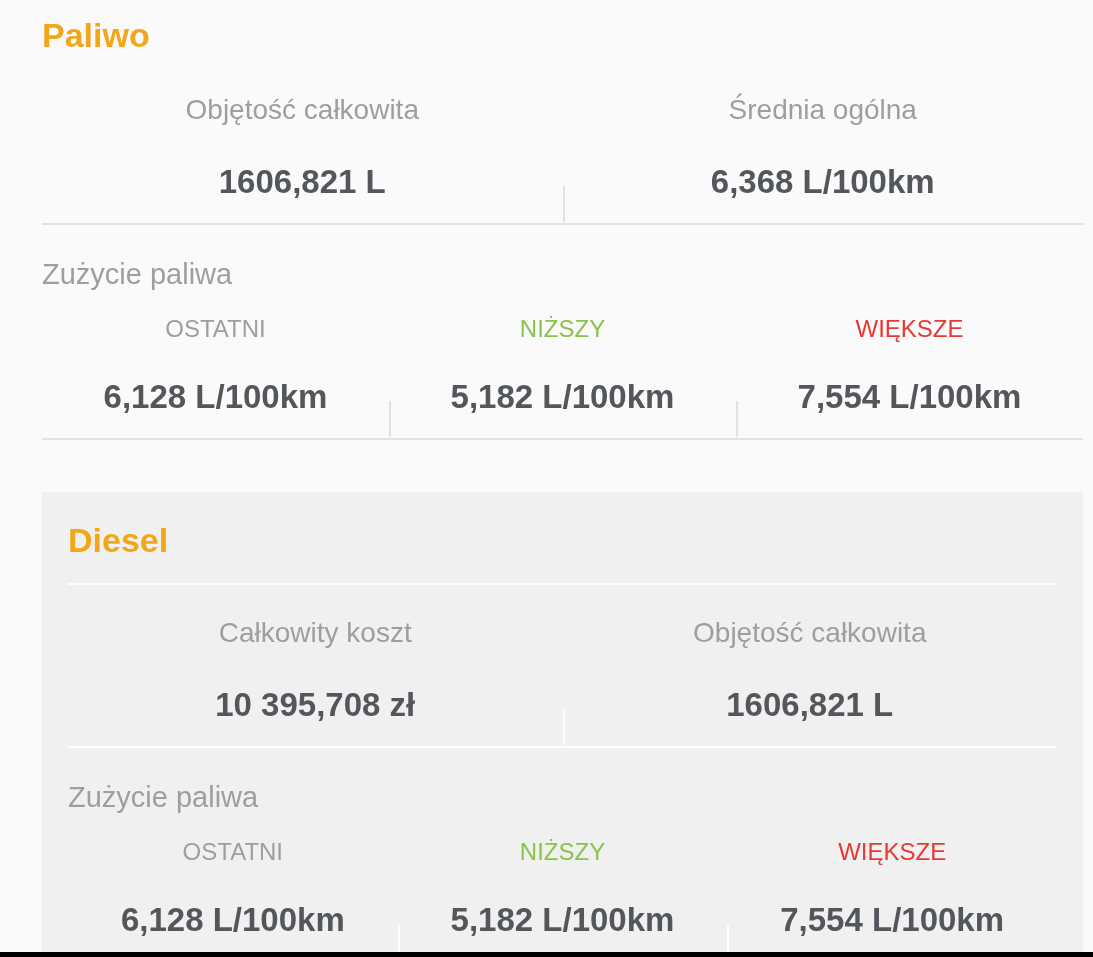 This screenshot has width=1093, height=957. Describe the element at coordinates (822, 110) in the screenshot. I see `stat-label: Średnia ogólna` at that location.